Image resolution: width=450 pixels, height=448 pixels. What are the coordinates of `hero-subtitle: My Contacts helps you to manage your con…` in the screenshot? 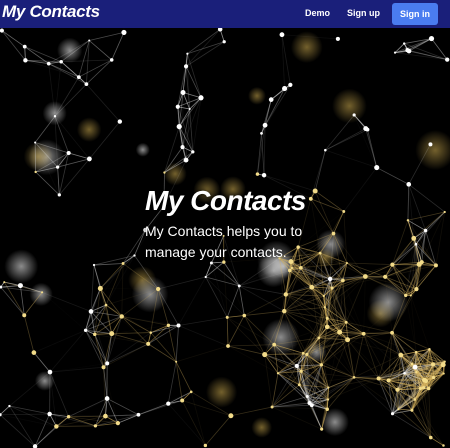 It's located at (224, 241).